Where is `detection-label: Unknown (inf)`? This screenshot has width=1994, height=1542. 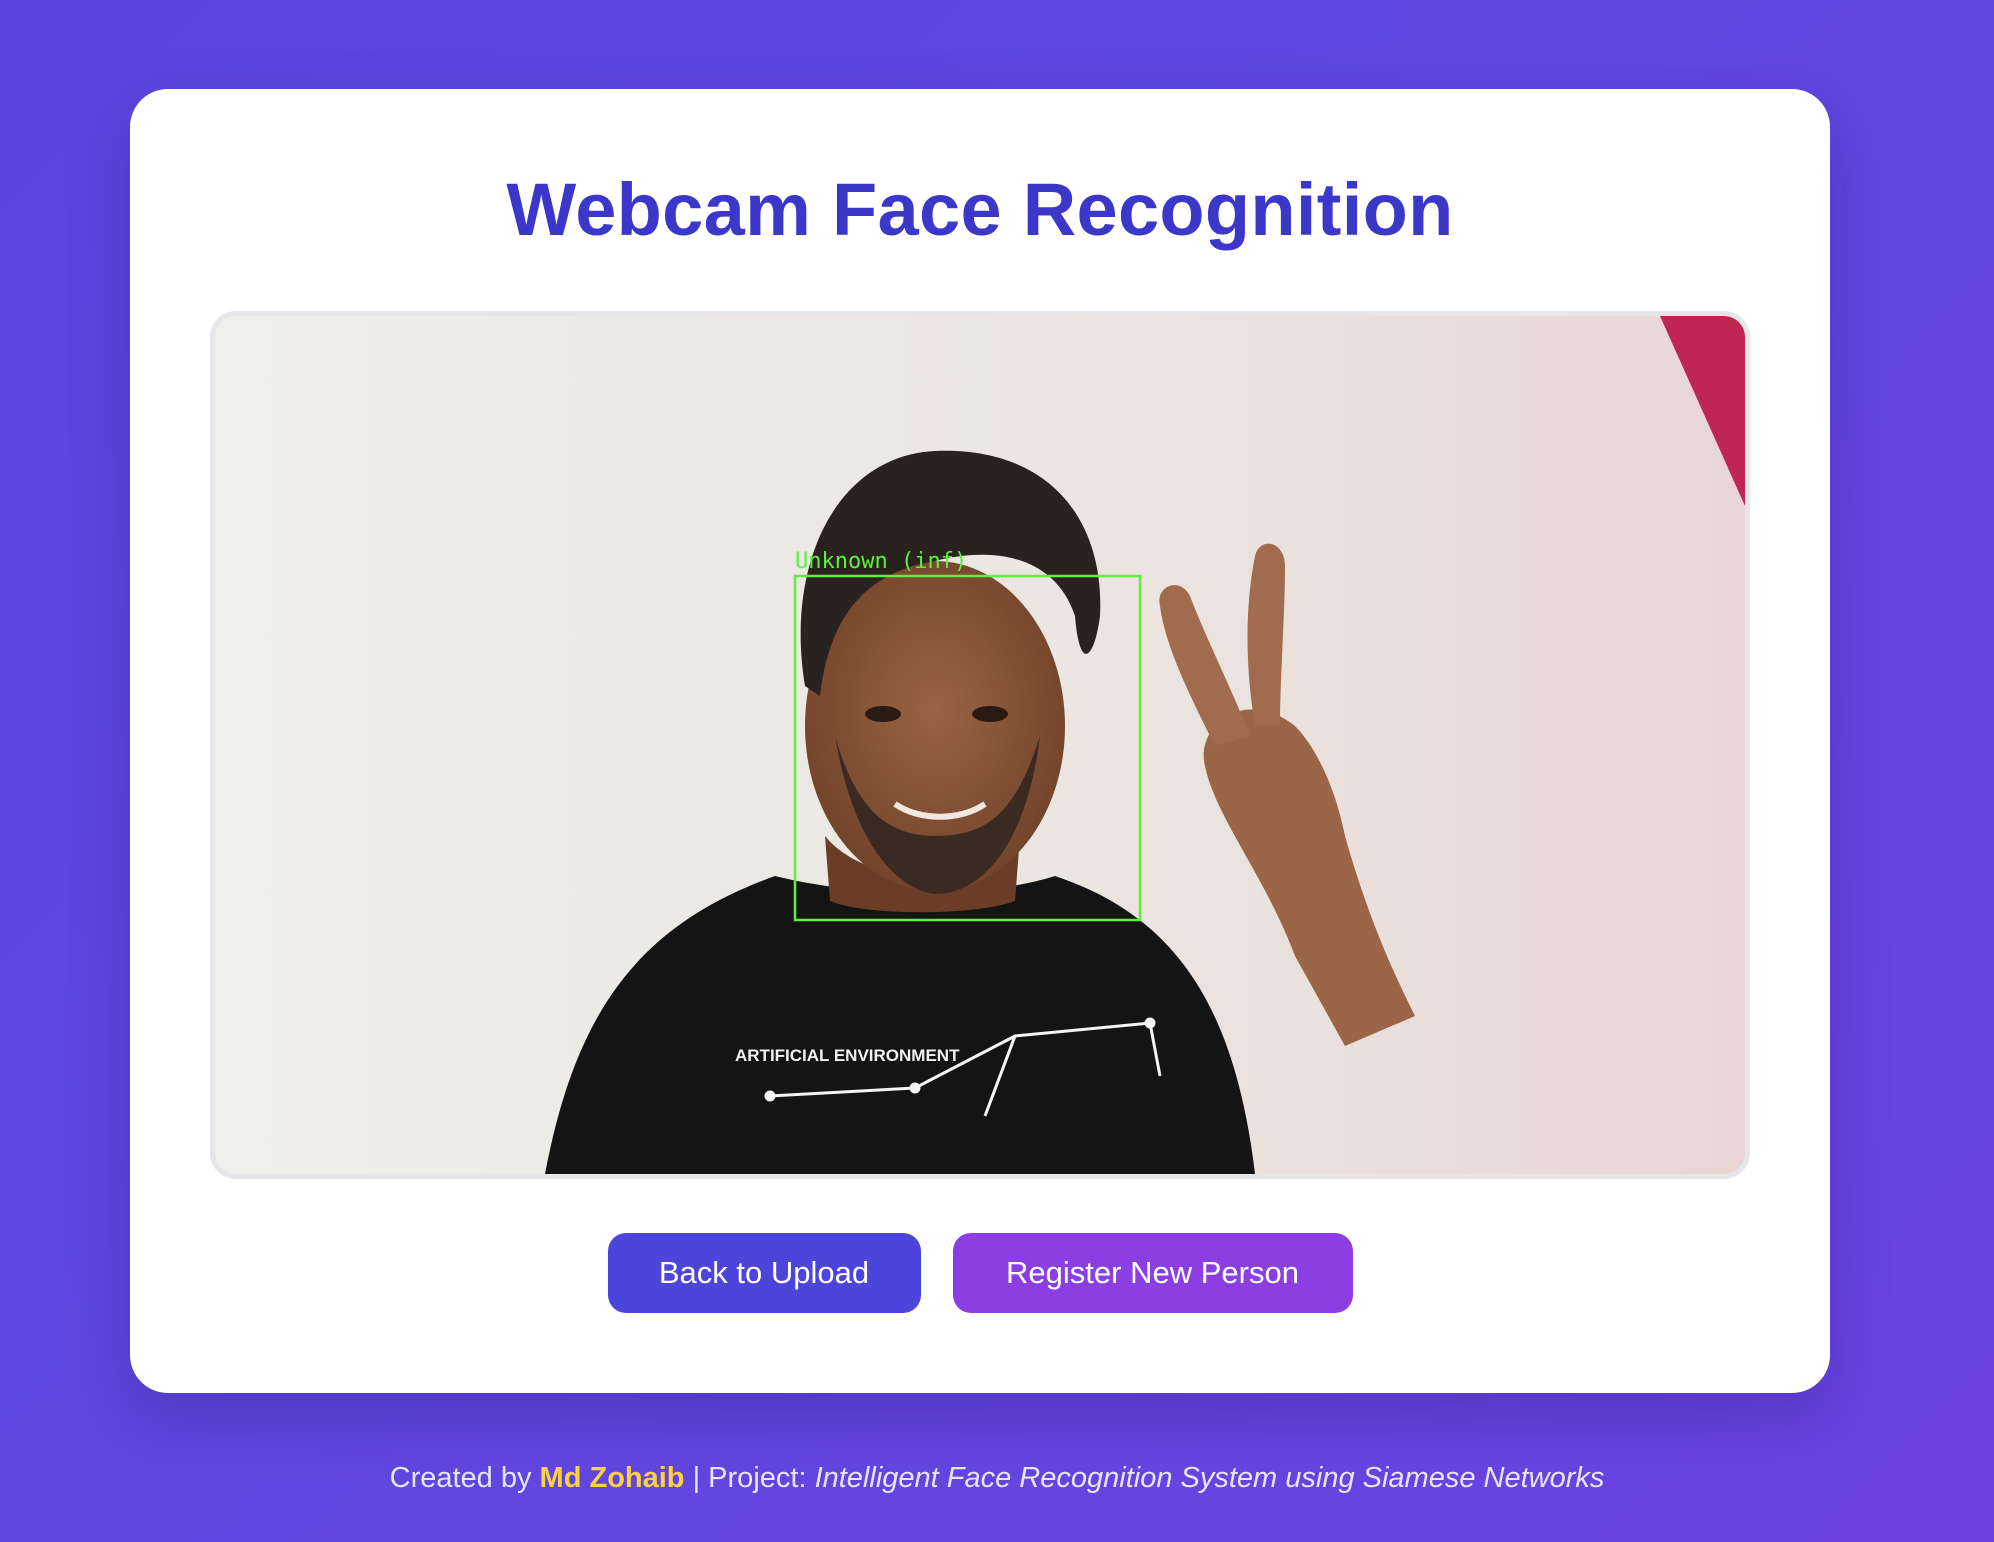 detection-label: Unknown (inf) is located at coordinates (881, 561).